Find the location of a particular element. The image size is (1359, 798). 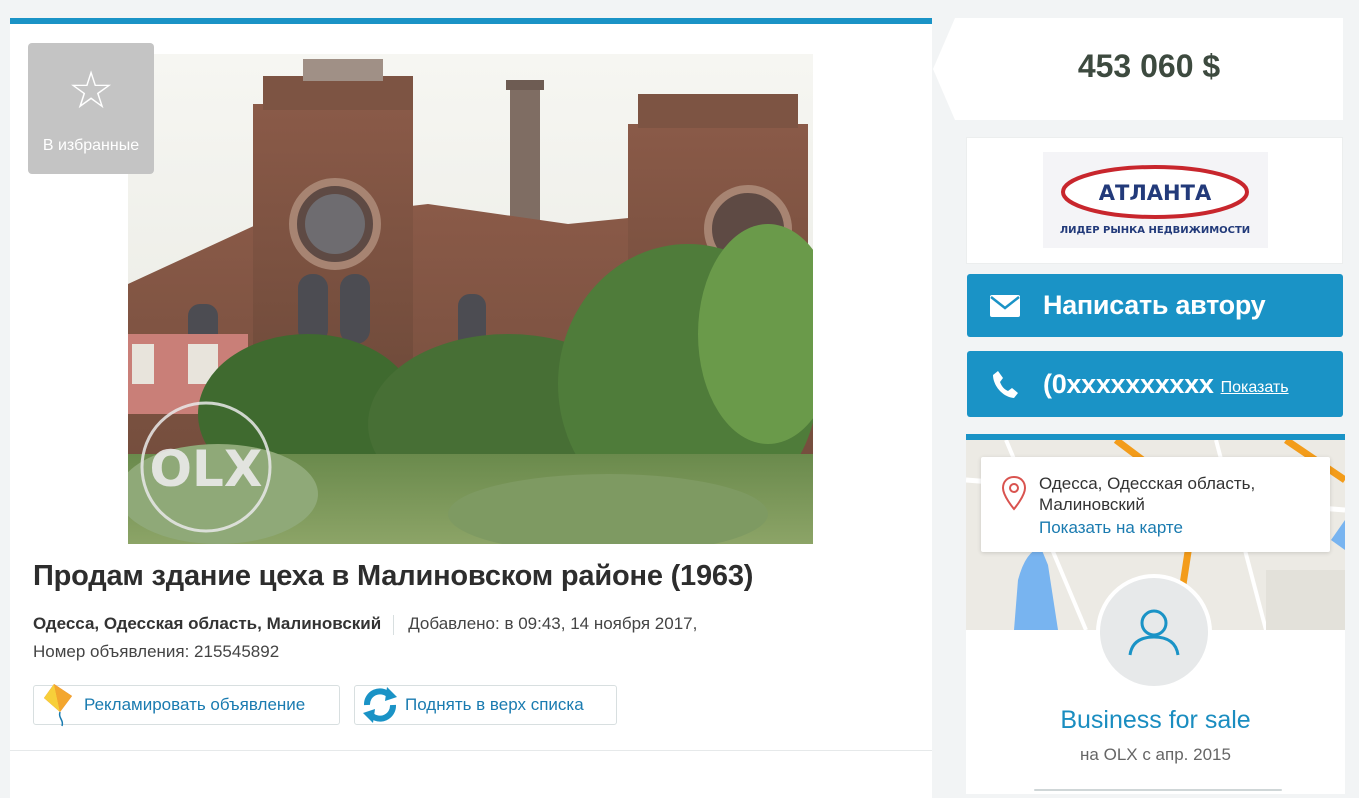

agency-logo-box: АТЛАНТА ЛИДЕР РЫНКА НЕДВИЖИМОСТИ is located at coordinates (1154, 200).